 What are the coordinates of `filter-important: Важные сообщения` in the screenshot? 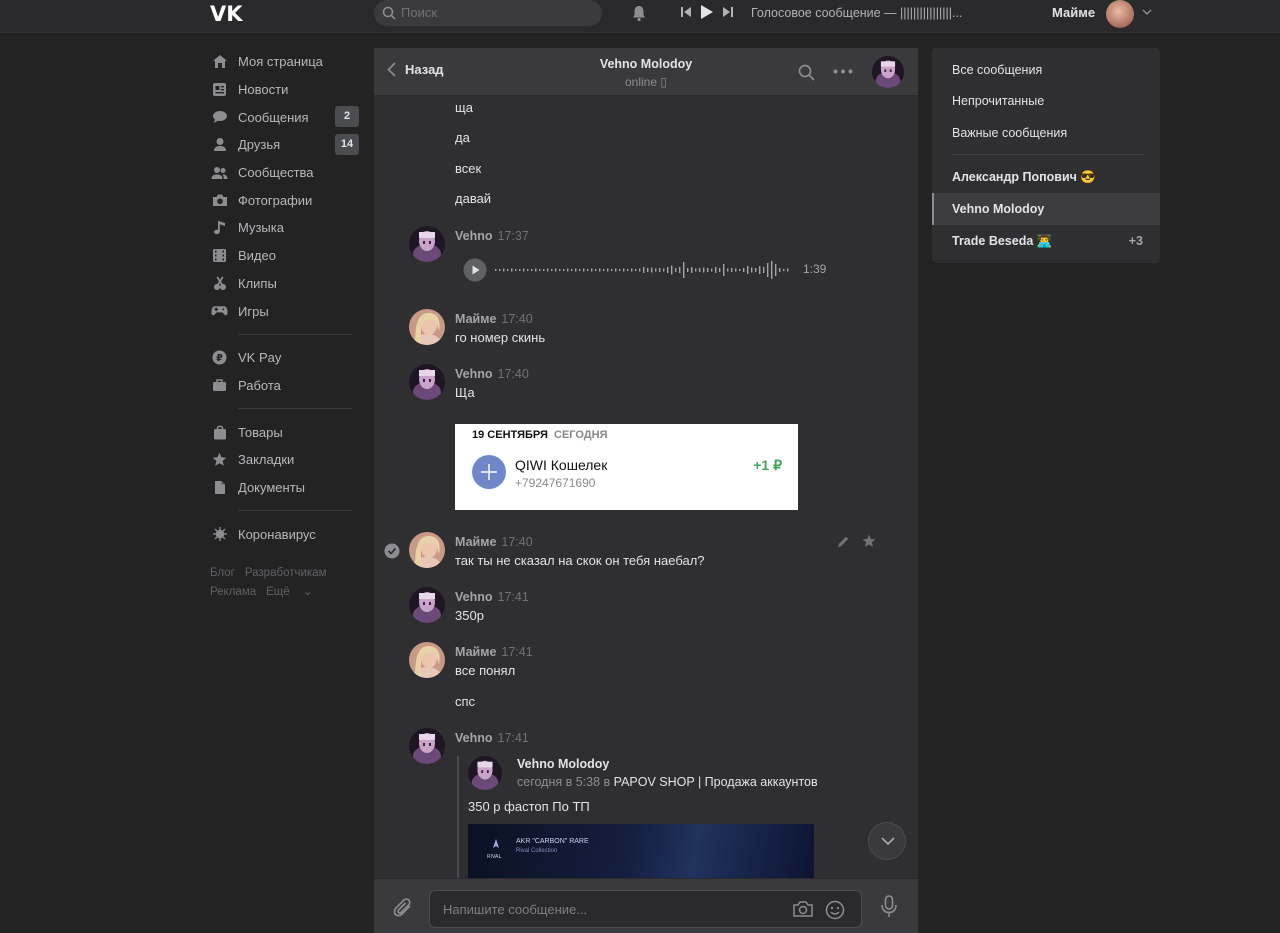 It's located at (1009, 133).